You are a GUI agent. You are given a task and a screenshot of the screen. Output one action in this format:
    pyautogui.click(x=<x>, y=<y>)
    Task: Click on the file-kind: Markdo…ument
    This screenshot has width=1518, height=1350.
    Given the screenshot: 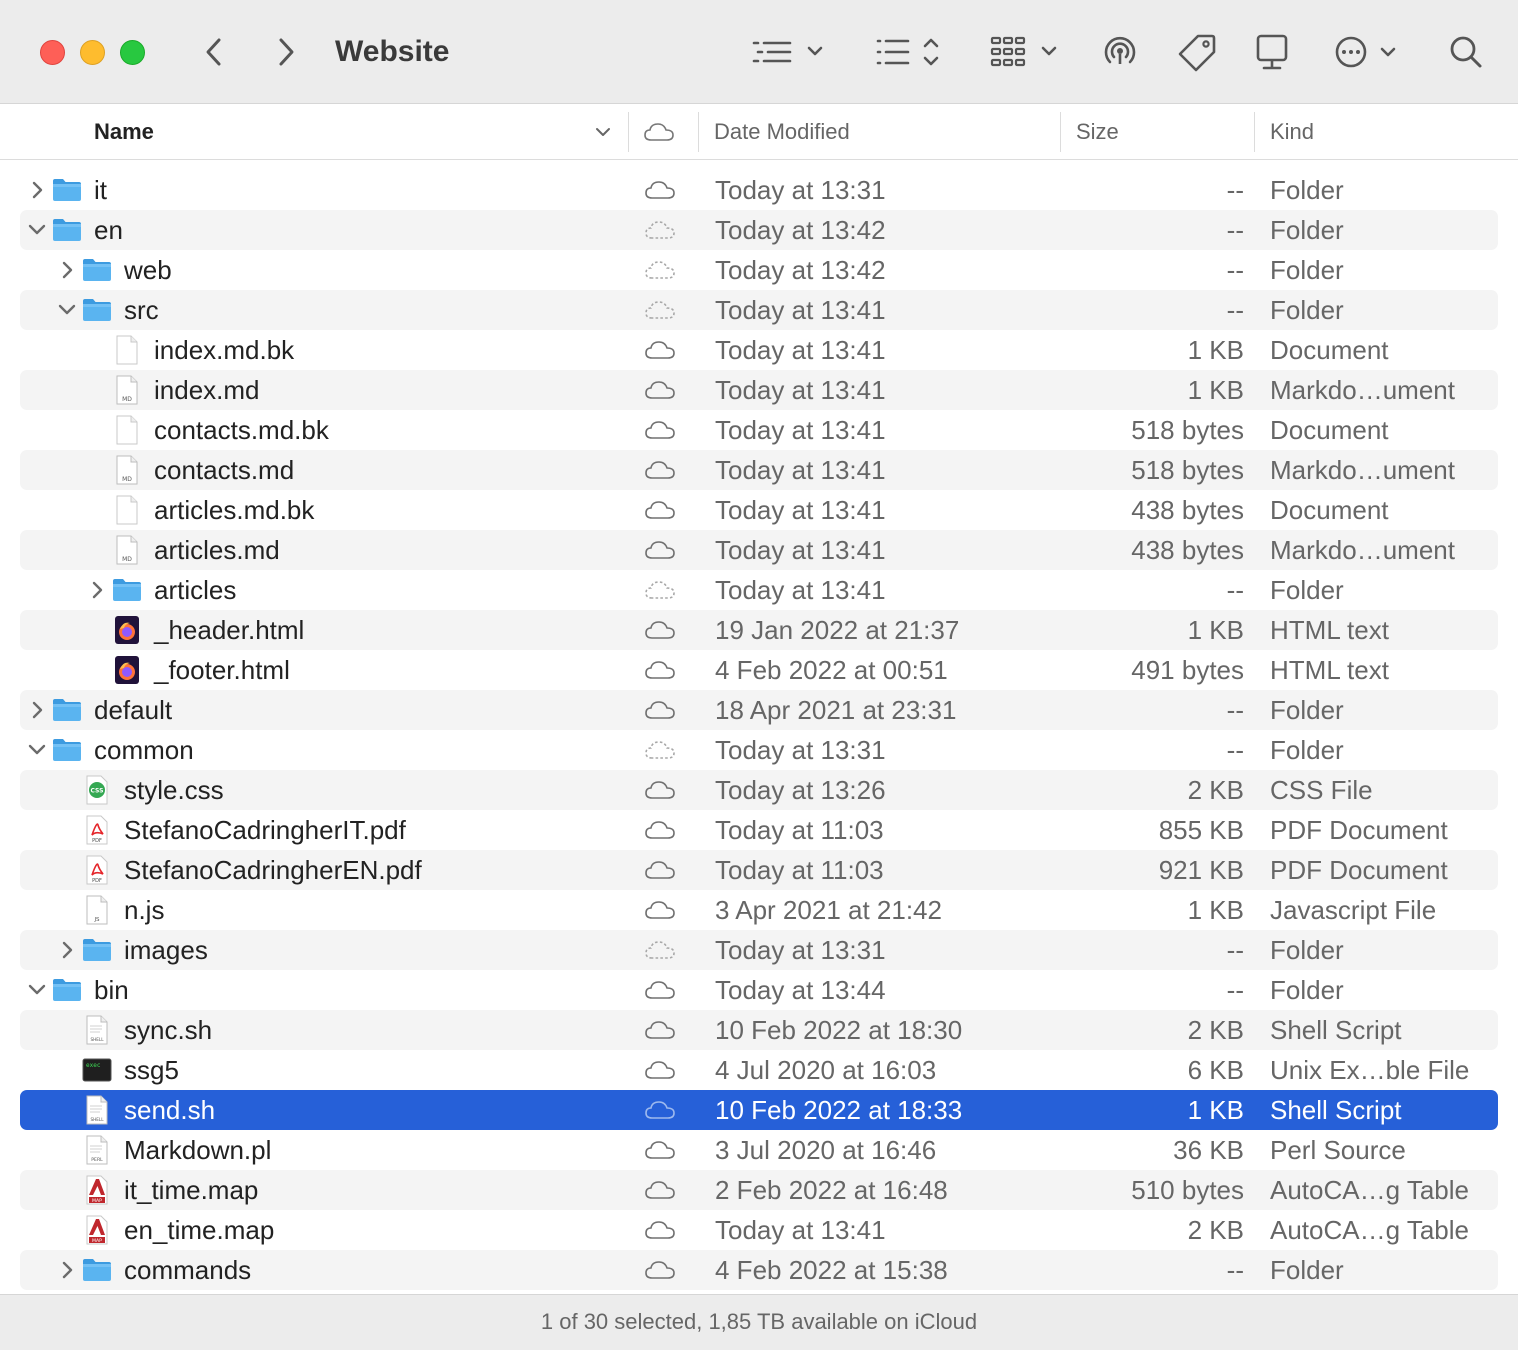 What is the action you would take?
    pyautogui.click(x=1362, y=550)
    